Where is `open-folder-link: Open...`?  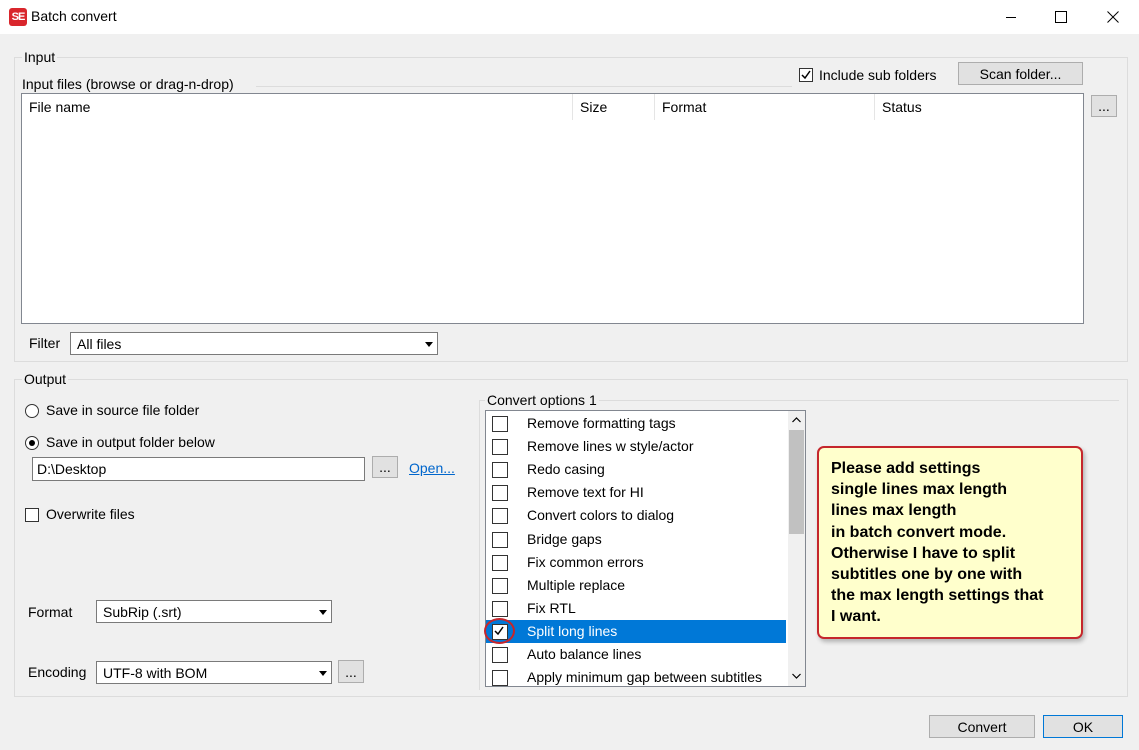 open-folder-link: Open... is located at coordinates (432, 468).